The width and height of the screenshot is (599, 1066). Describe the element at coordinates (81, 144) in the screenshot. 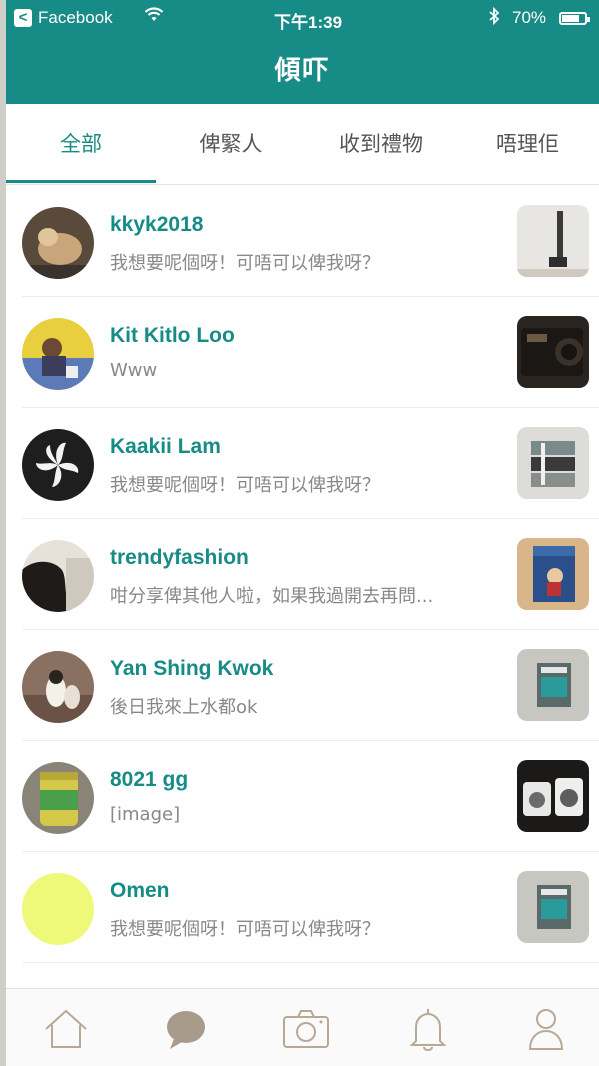

I see `tab-all: 全部` at that location.